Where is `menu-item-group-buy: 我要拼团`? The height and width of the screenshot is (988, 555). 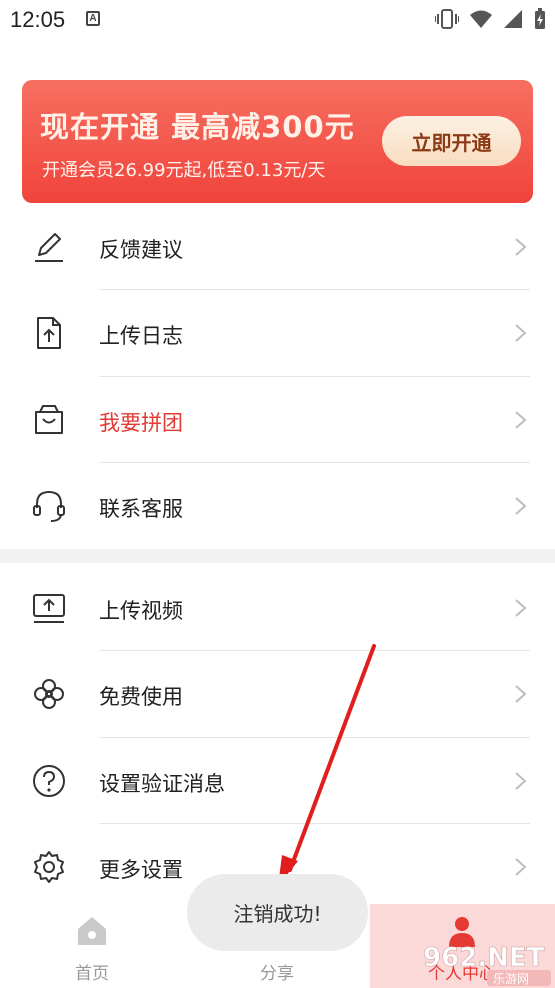 menu-item-group-buy: 我要拼团 is located at coordinates (277, 420).